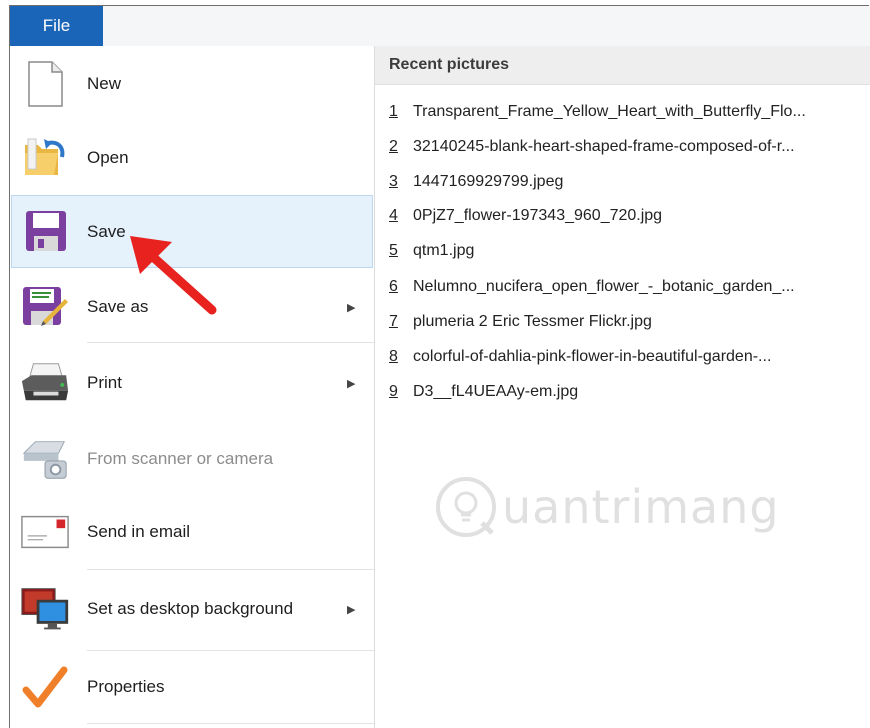 The width and height of the screenshot is (870, 728). What do you see at coordinates (45, 609) in the screenshot?
I see `desktop-background-icon` at bounding box center [45, 609].